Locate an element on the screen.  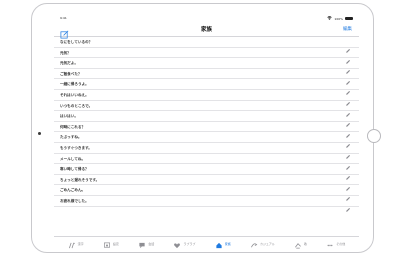
navigation-bar: 家族 編集 is located at coordinates (206, 30).